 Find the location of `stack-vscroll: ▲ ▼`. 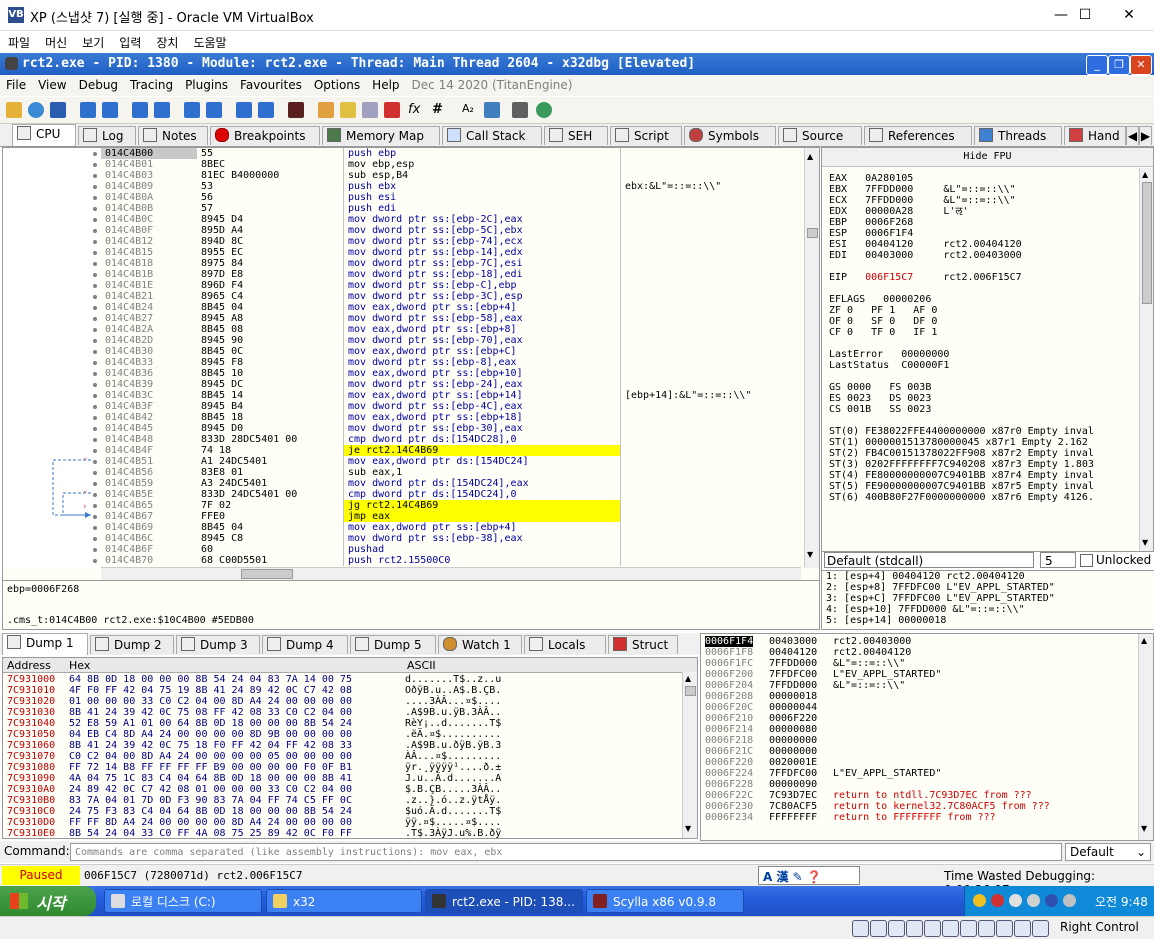

stack-vscroll: ▲ ▼ is located at coordinates (1145, 737).